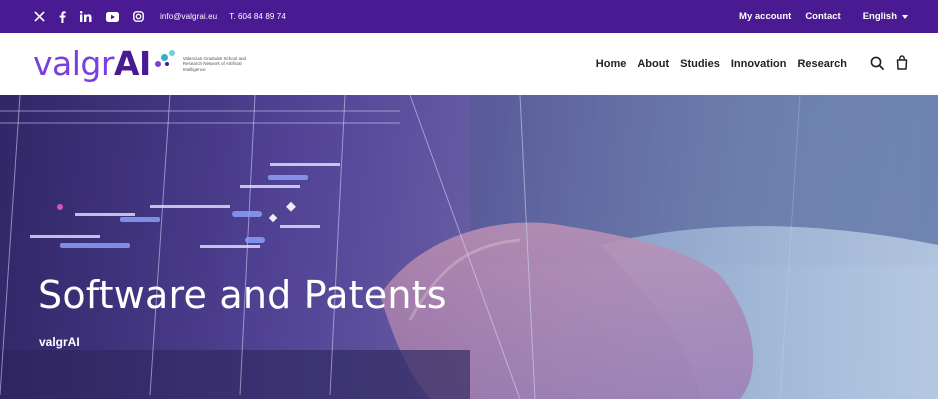 The width and height of the screenshot is (938, 399). I want to click on logo-text-b: AI, so click(132, 63).